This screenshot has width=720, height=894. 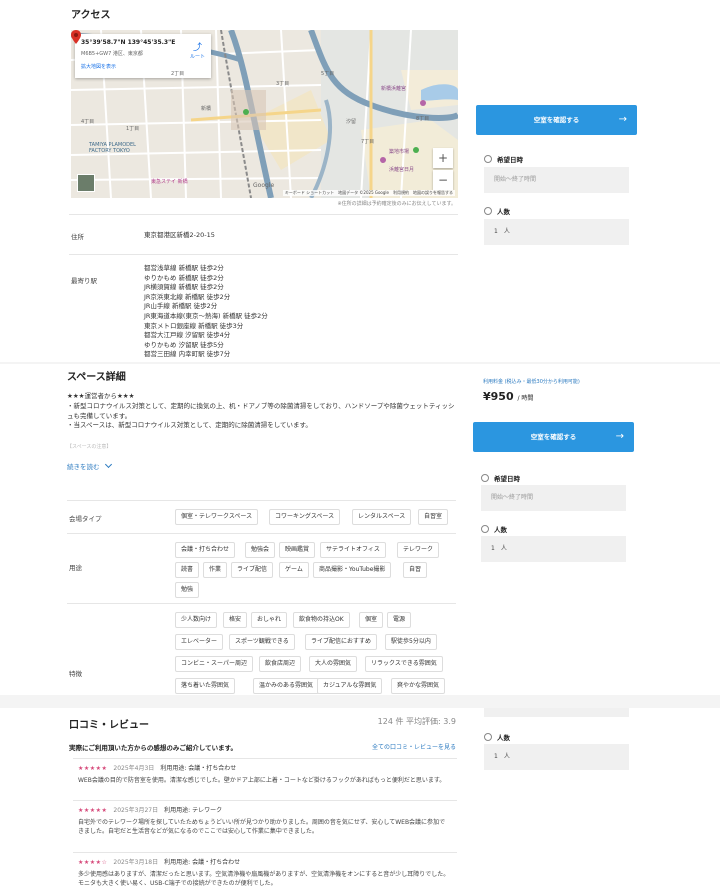 I want to click on map-label: 3丁目, so click(x=283, y=84).